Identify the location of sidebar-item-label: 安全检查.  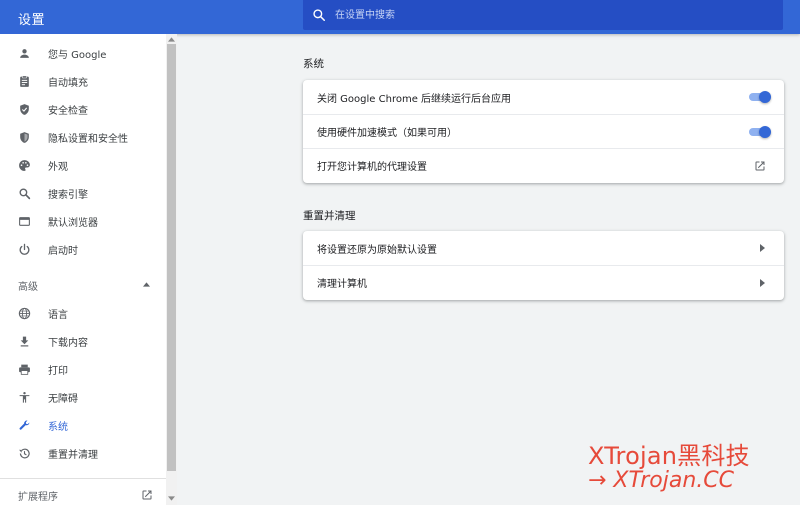
(68, 111).